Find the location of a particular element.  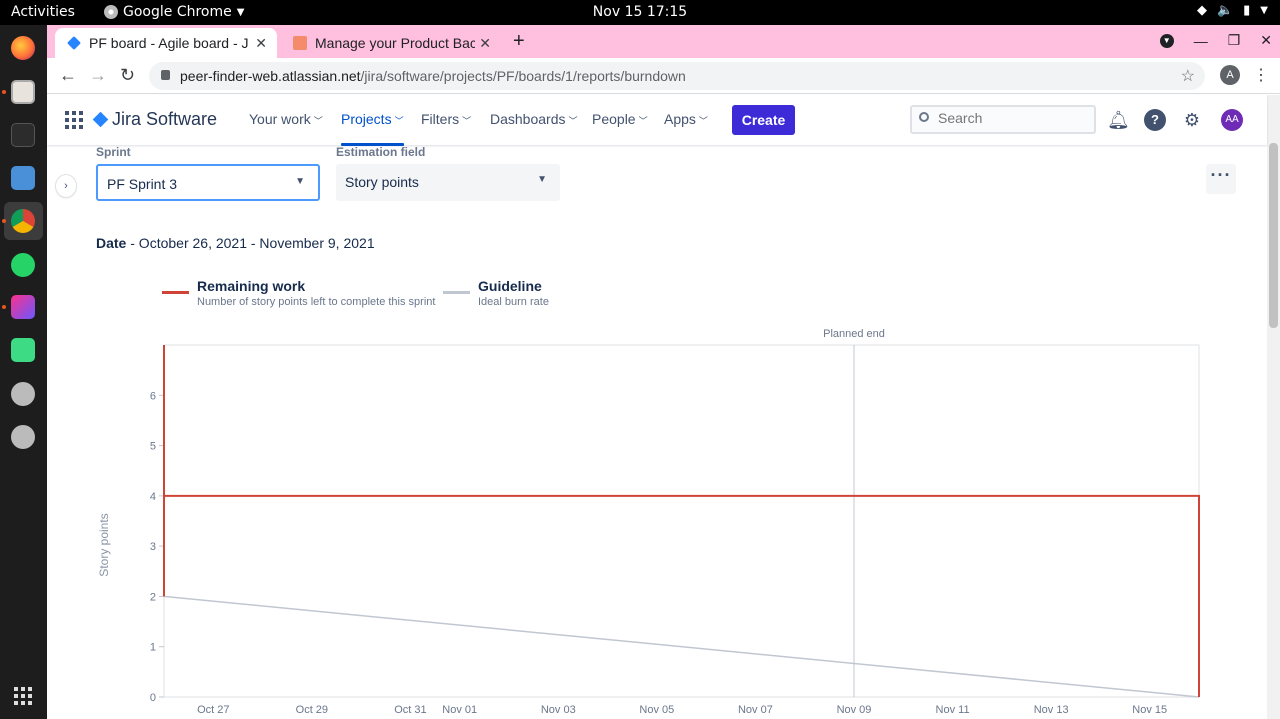

menu-label: People is located at coordinates (614, 119).